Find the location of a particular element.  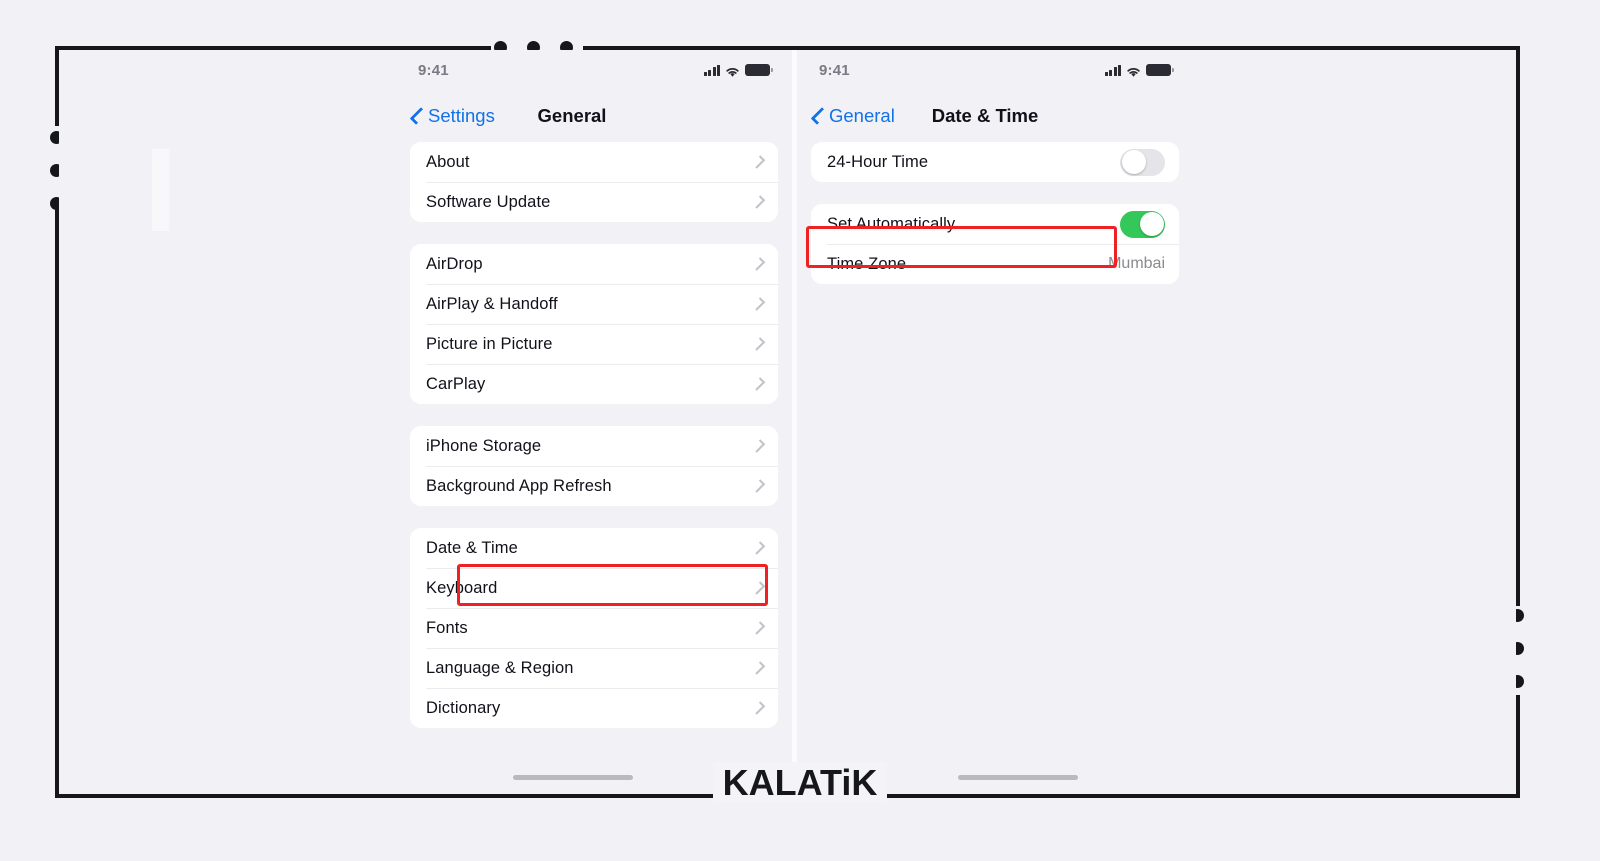

list-item-label: Background App Refresh is located at coordinates (519, 485).